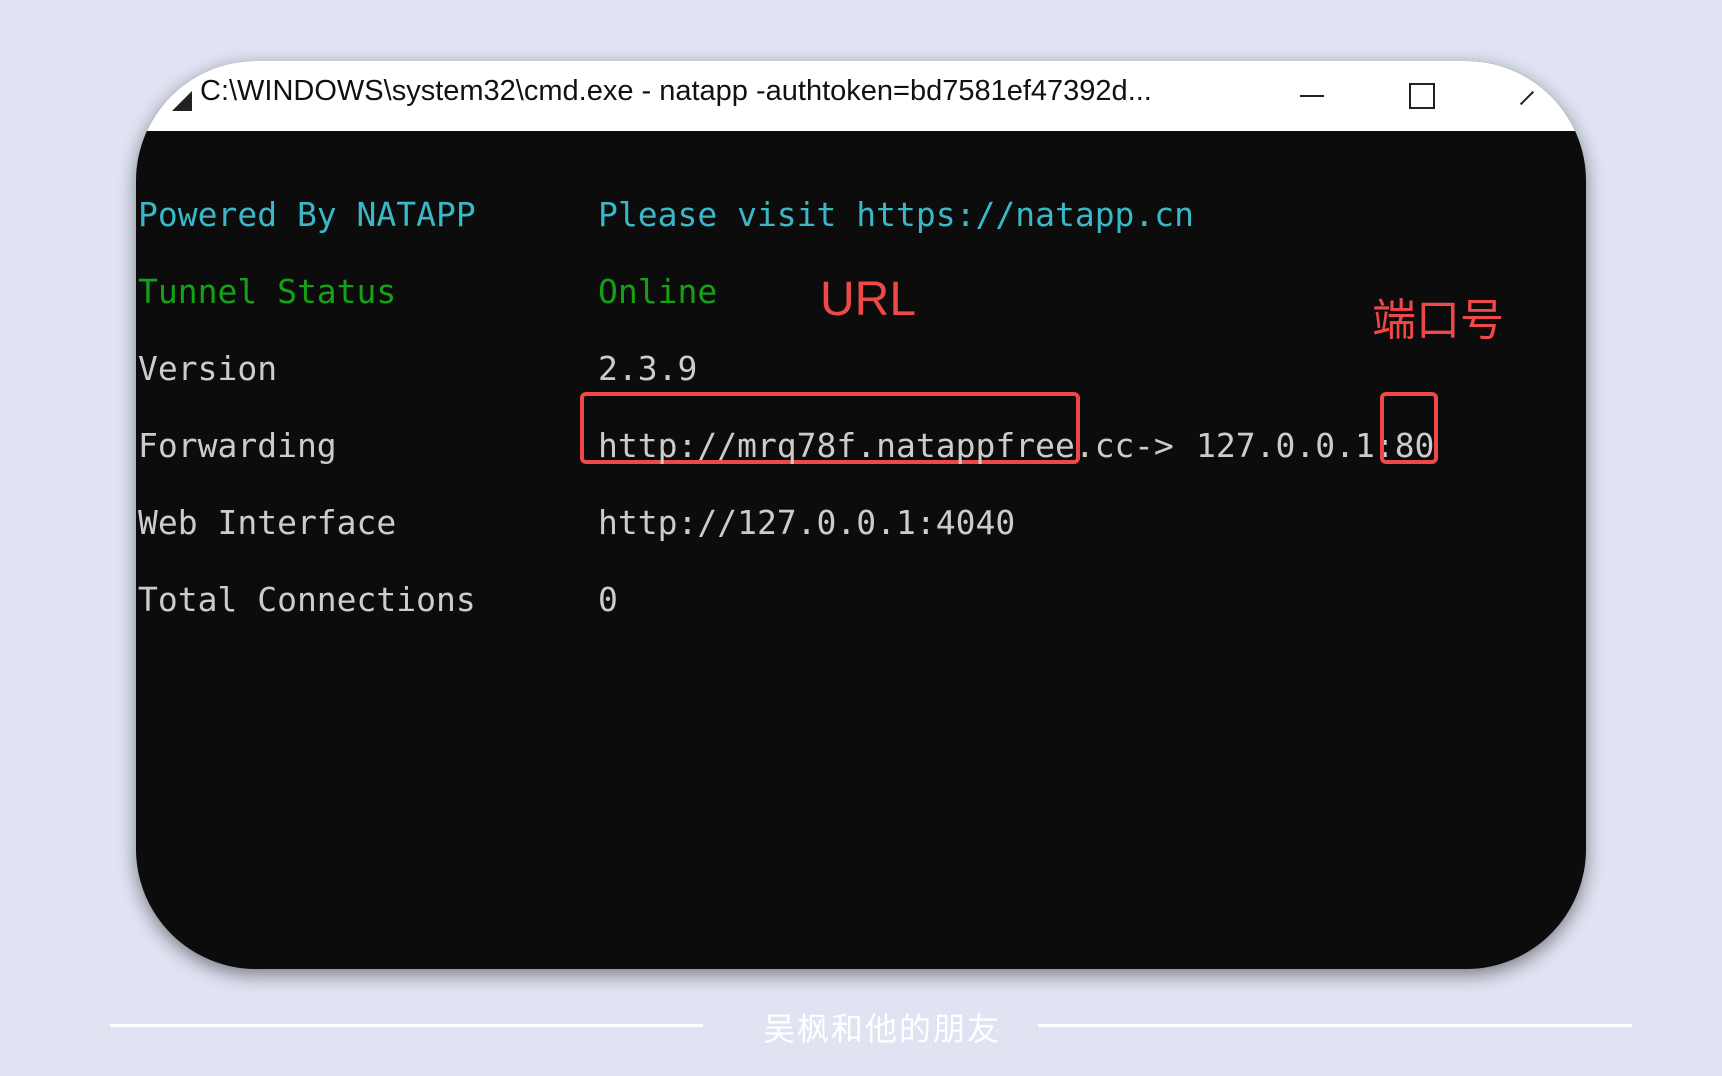  I want to click on console-row-total-connections: Total Connections 0, so click(861, 602).